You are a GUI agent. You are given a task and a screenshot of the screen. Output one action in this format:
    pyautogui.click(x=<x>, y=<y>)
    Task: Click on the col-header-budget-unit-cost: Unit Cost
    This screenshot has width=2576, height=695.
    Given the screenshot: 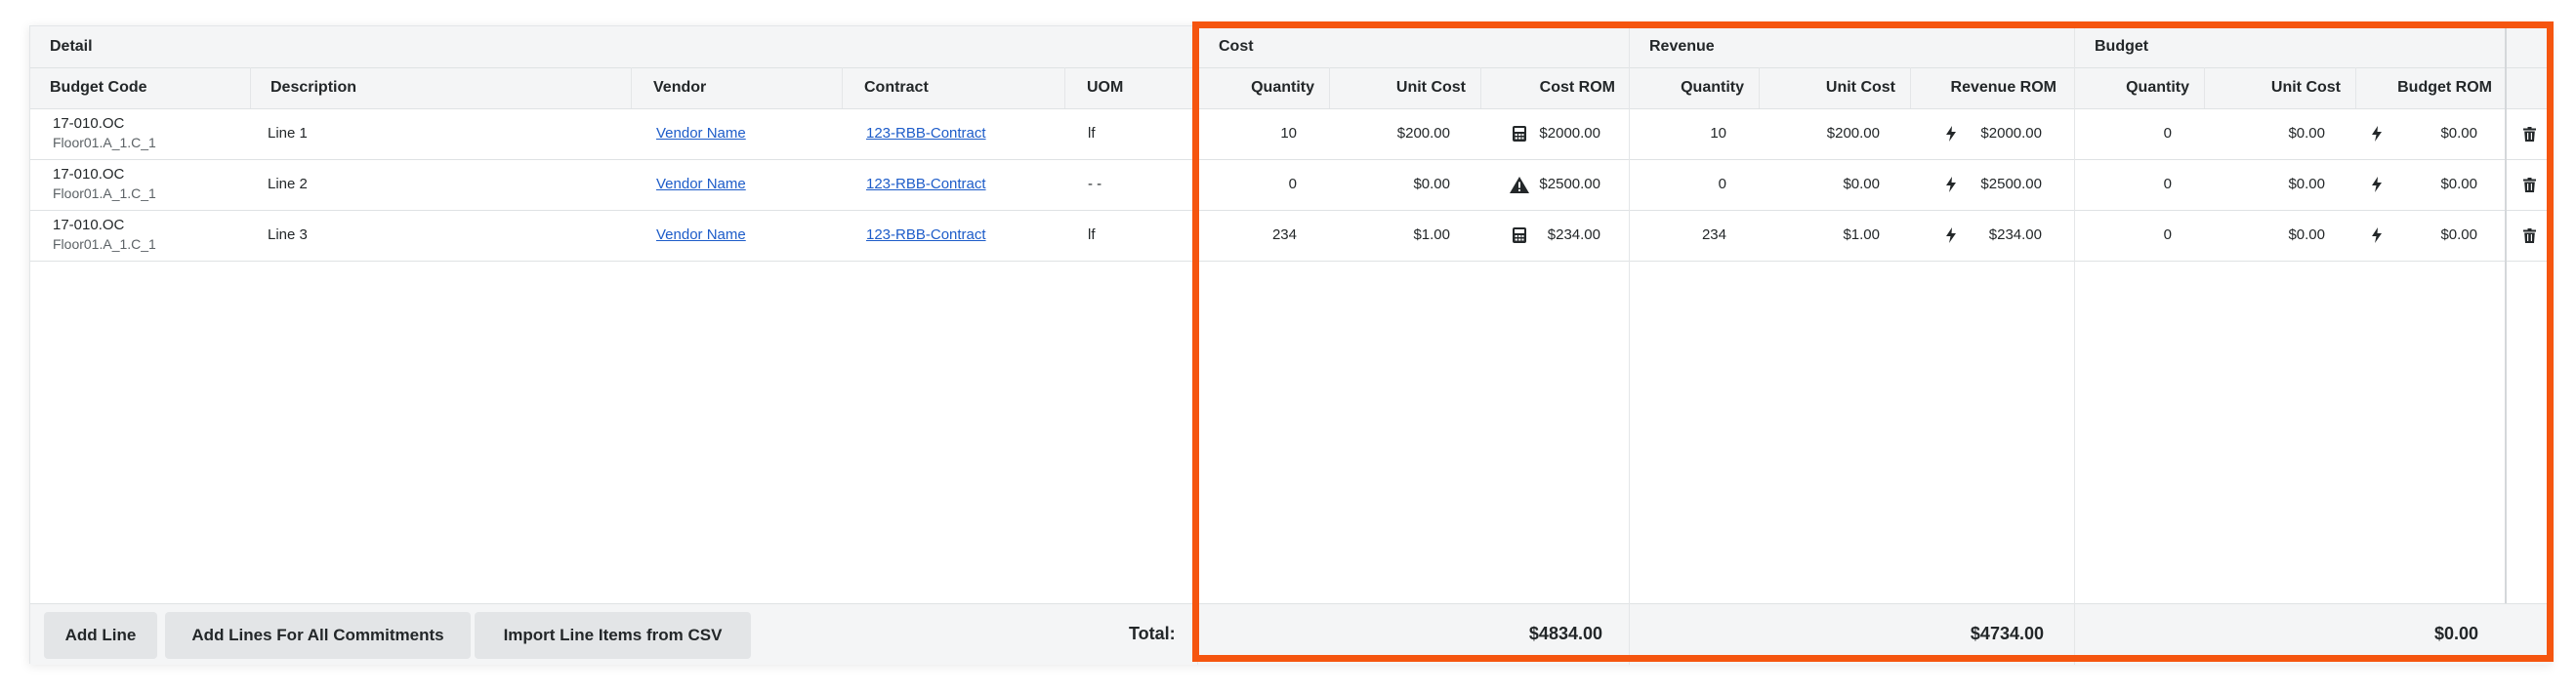 What is the action you would take?
    pyautogui.click(x=2272, y=88)
    